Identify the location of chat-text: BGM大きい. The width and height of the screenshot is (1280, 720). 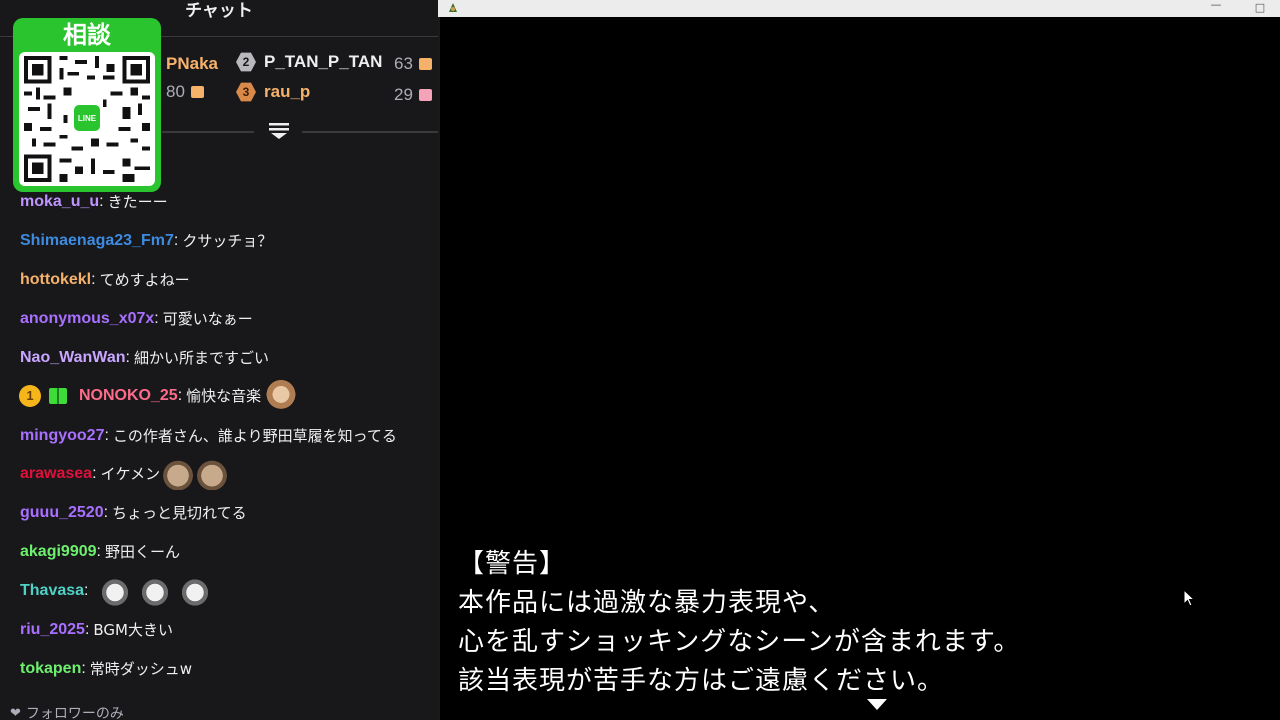
(133, 630).